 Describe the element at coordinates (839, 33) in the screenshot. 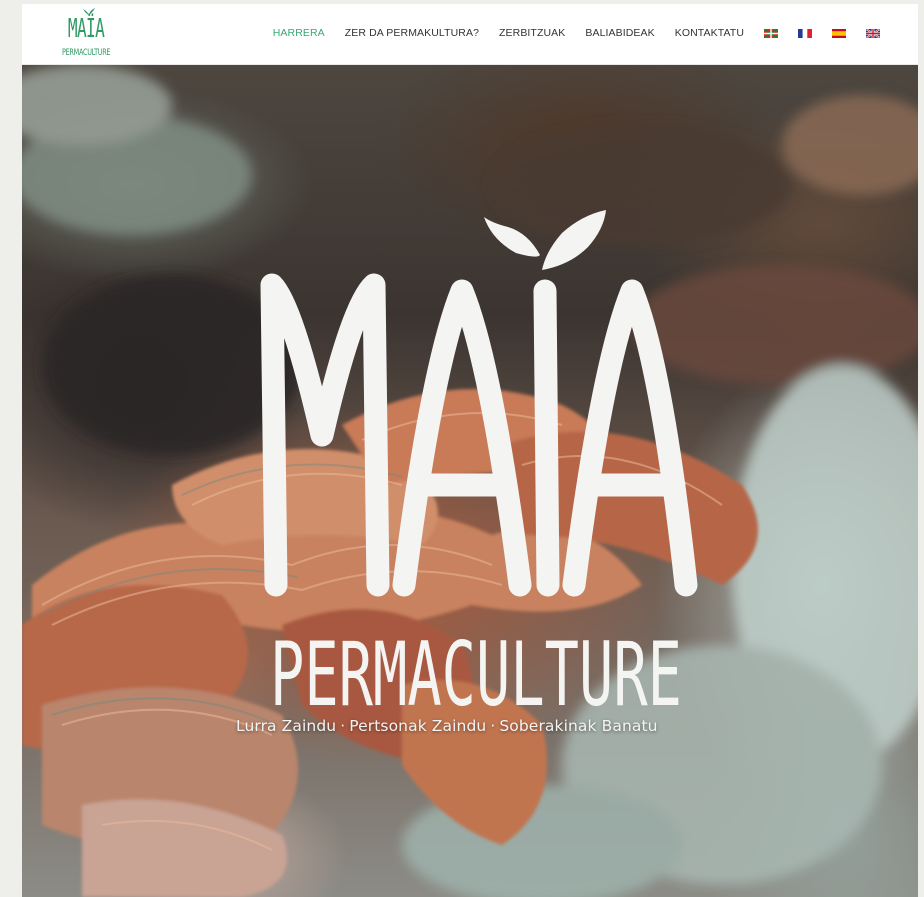

I see `spanish-flag-icon` at that location.